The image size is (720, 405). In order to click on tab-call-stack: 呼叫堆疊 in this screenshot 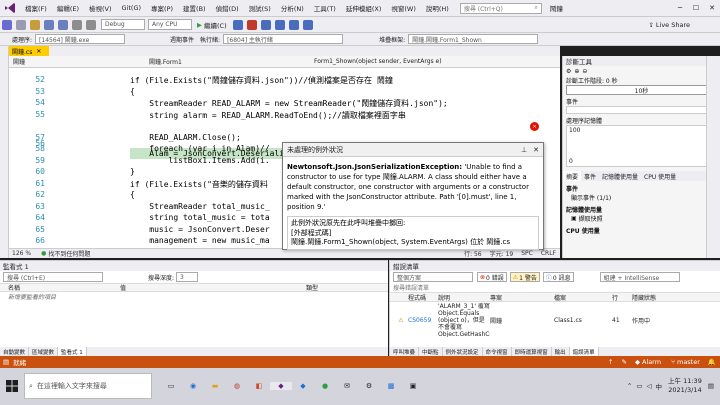, I will do `click(405, 351)`.